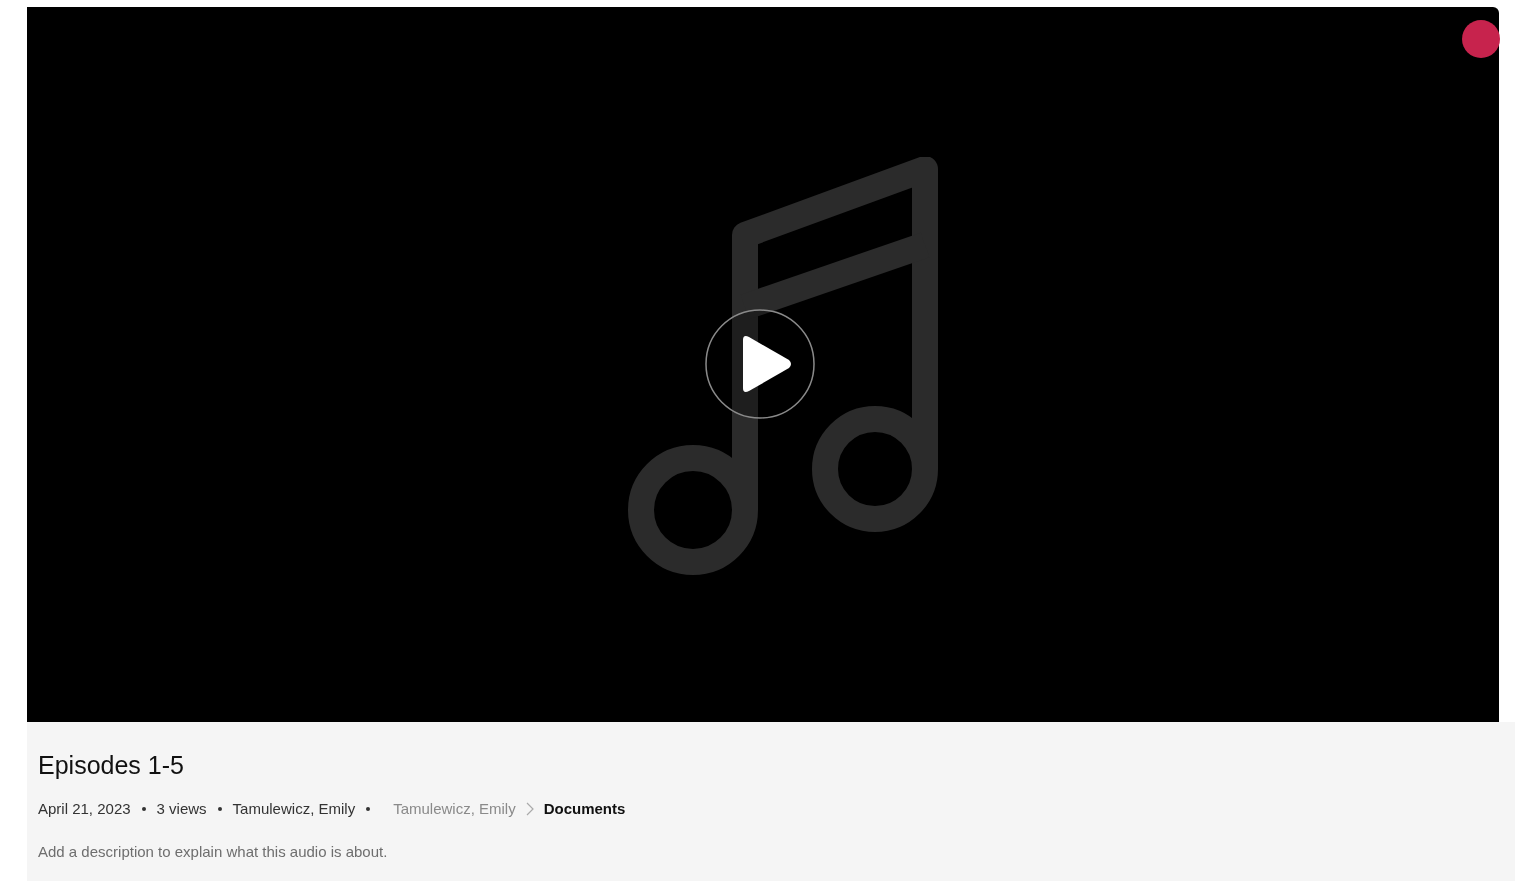  I want to click on breadcrumb-link: Tamulewicz, Emily, so click(454, 809).